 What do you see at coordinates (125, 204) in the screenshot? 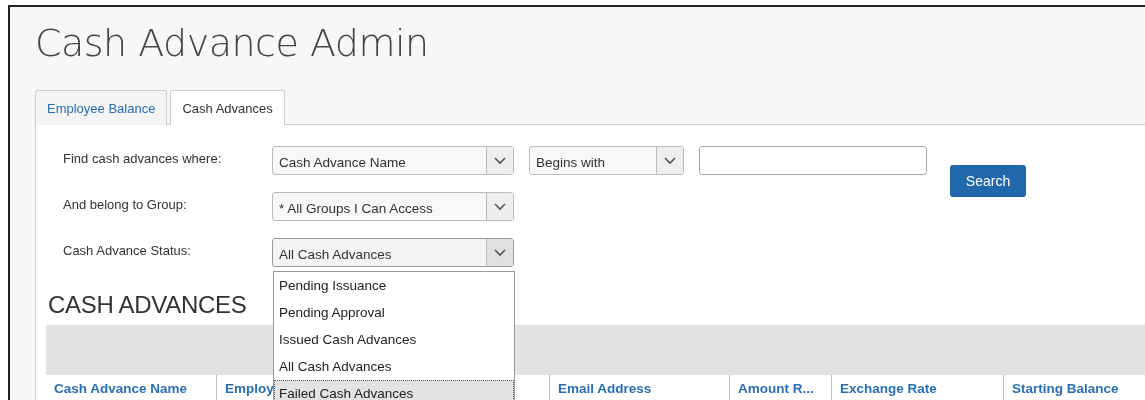
I see `filter-label: And belong to Group:` at bounding box center [125, 204].